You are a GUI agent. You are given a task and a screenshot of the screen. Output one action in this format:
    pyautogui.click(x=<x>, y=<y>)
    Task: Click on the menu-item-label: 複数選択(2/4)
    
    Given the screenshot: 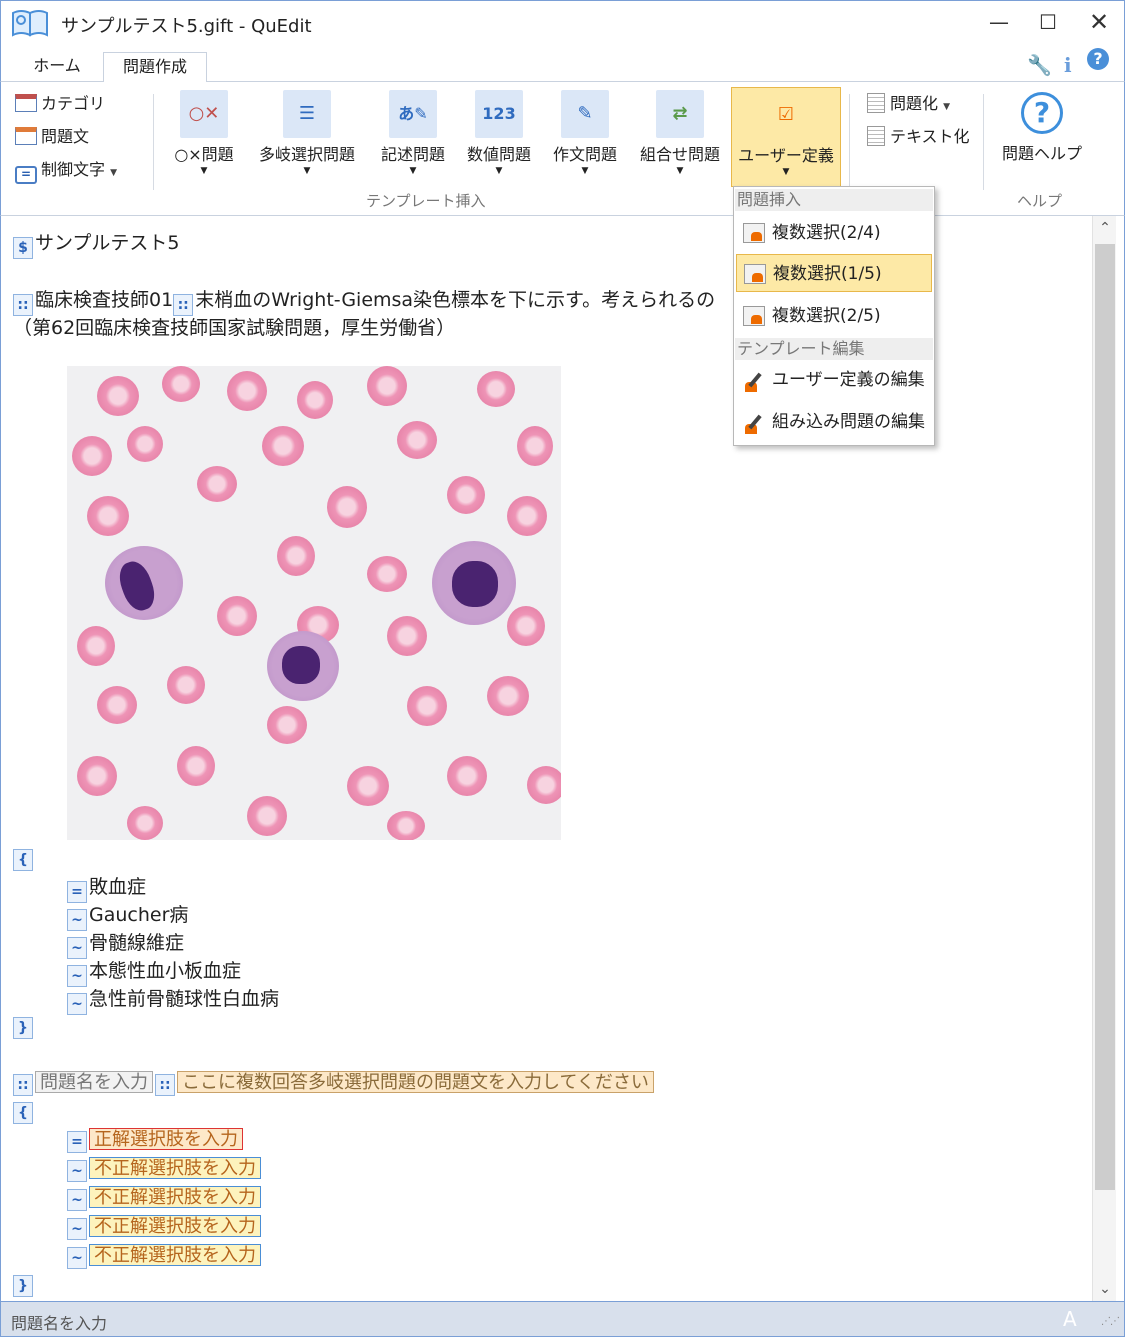 What is the action you would take?
    pyautogui.click(x=826, y=233)
    